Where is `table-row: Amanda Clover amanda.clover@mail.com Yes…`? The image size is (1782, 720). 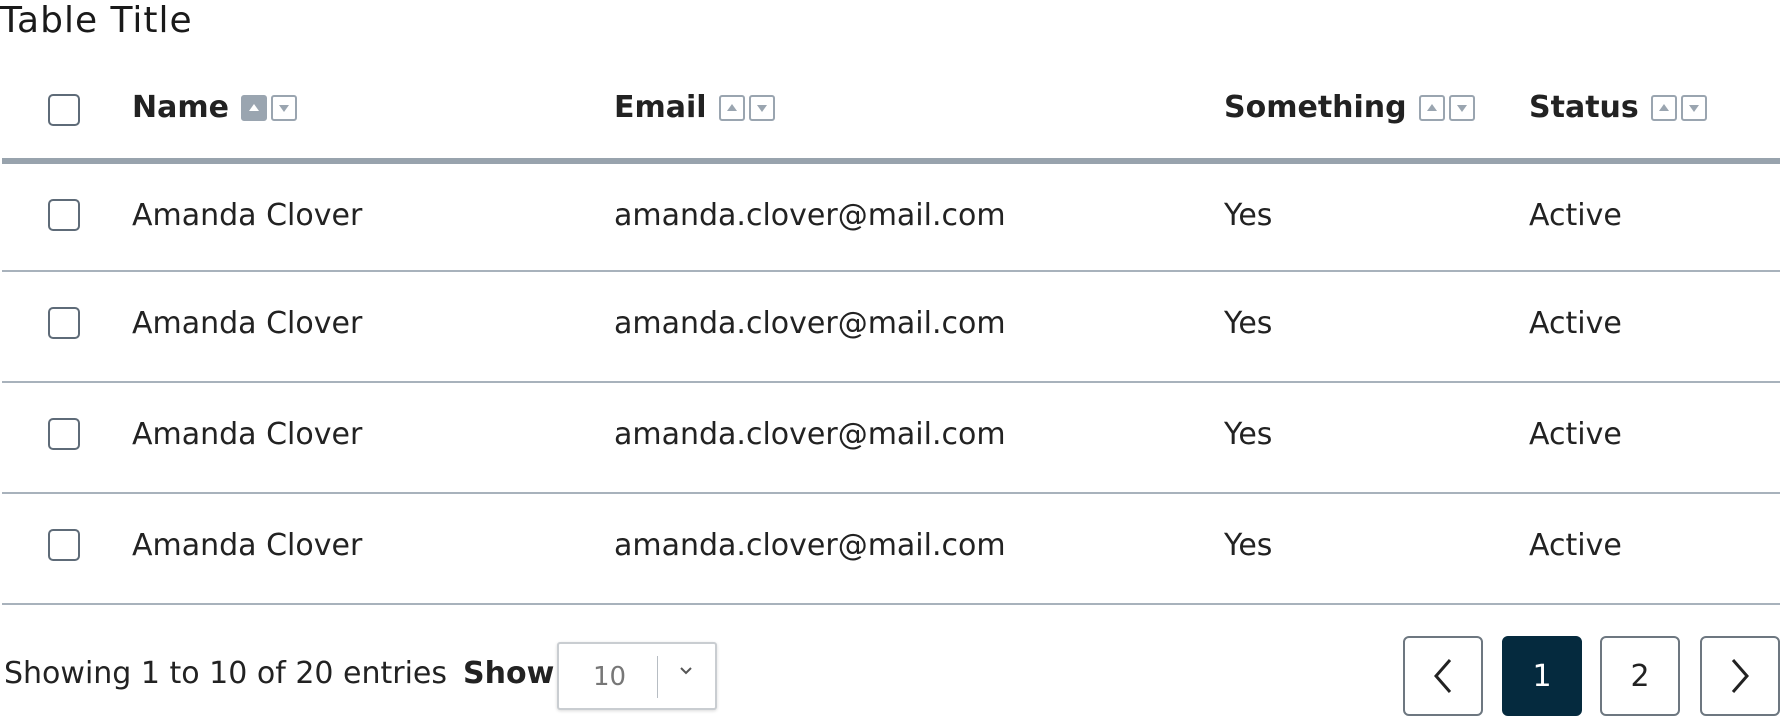 table-row: Amanda Clover amanda.clover@mail.com Yes… is located at coordinates (891, 218).